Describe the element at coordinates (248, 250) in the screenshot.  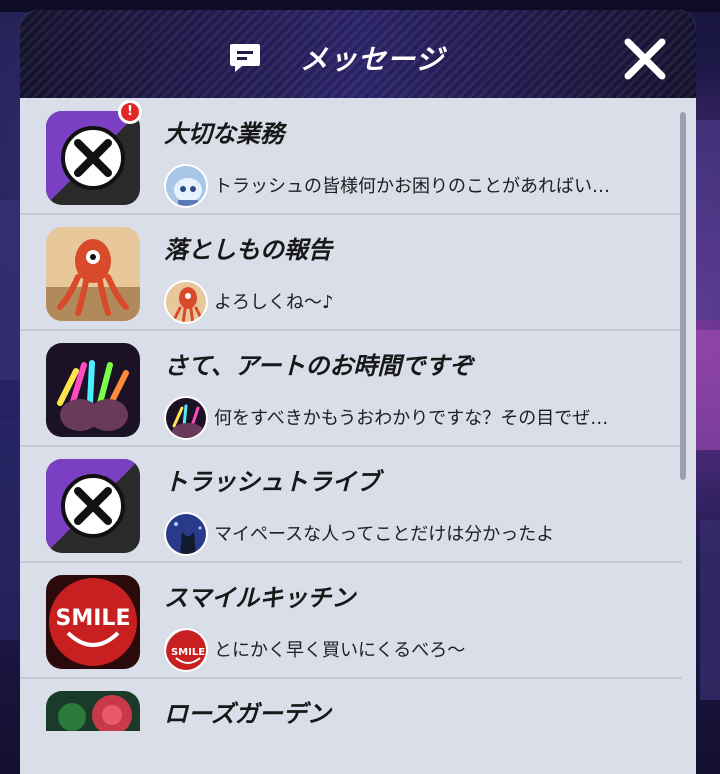
I see `message-title: 落としもの報告` at that location.